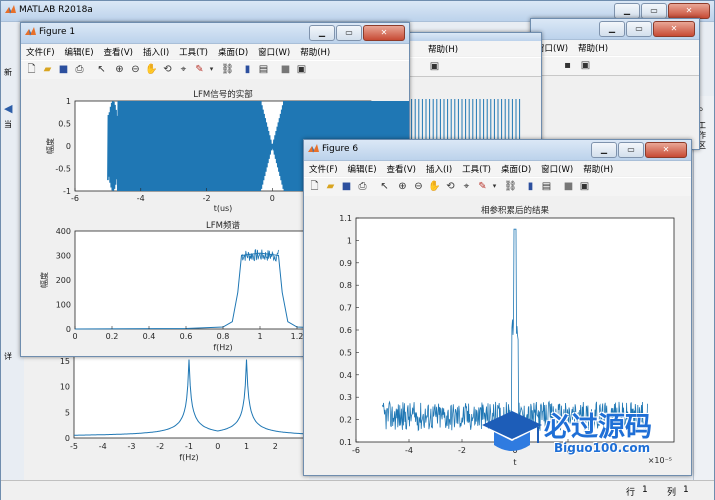  Describe the element at coordinates (227, 69) in the screenshot. I see `link-plot-icon: ⛓` at that location.